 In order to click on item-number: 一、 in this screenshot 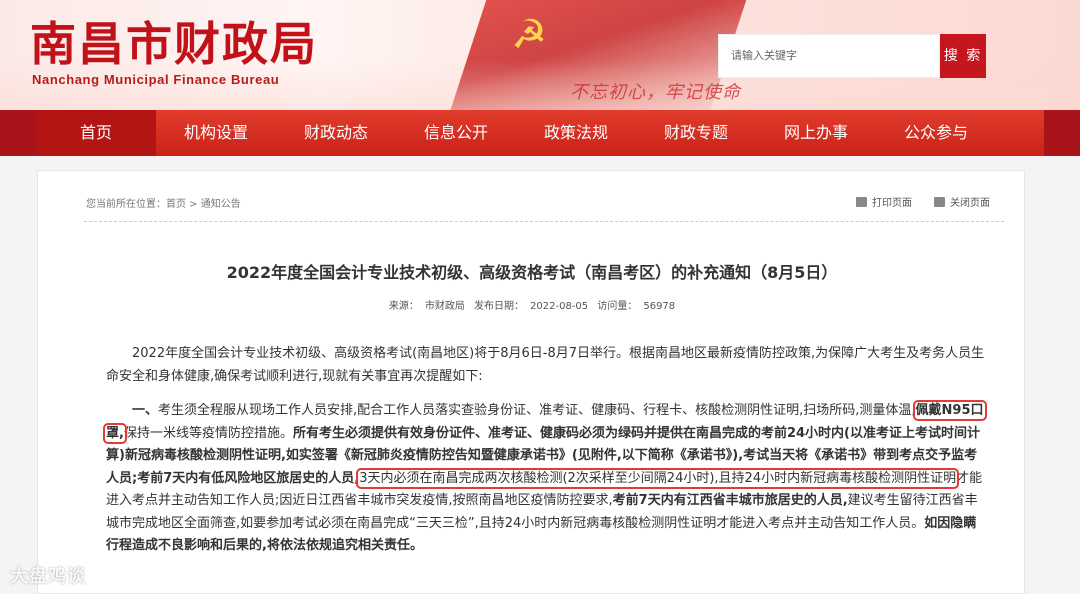, I will do `click(145, 410)`.